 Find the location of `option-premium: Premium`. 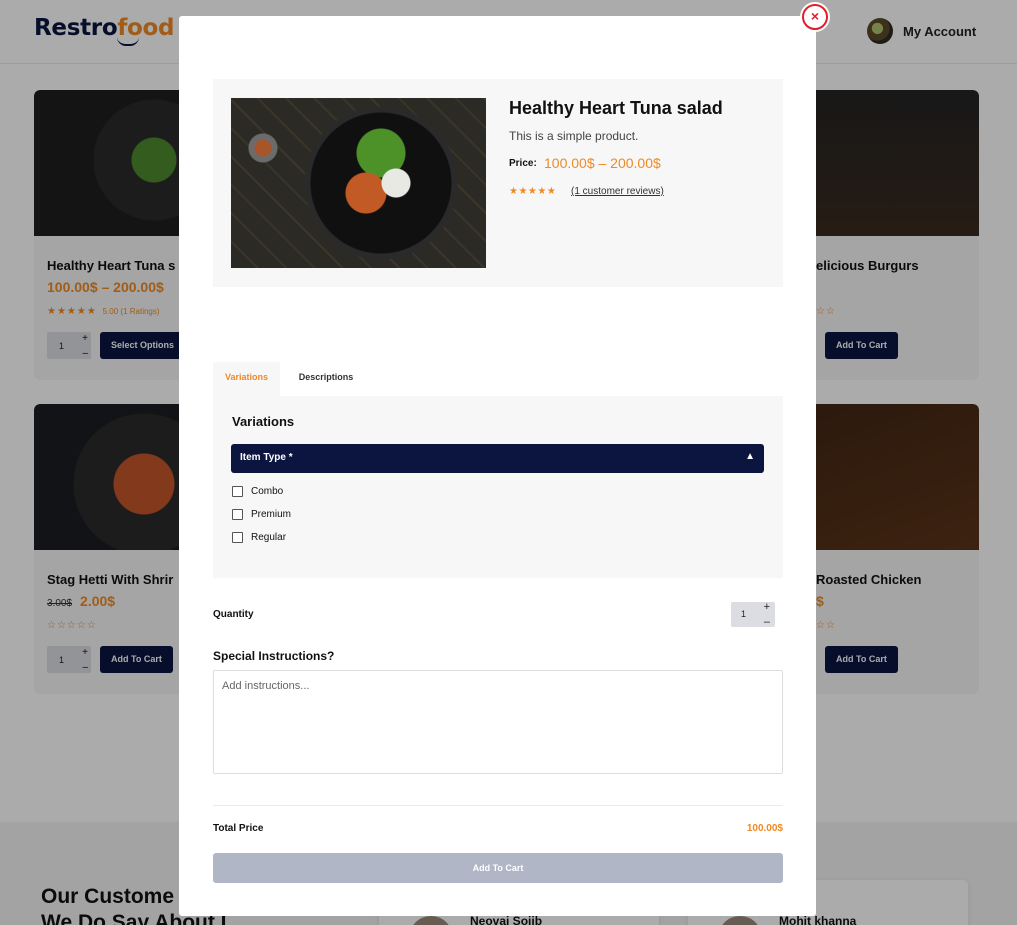

option-premium: Premium is located at coordinates (261, 514).